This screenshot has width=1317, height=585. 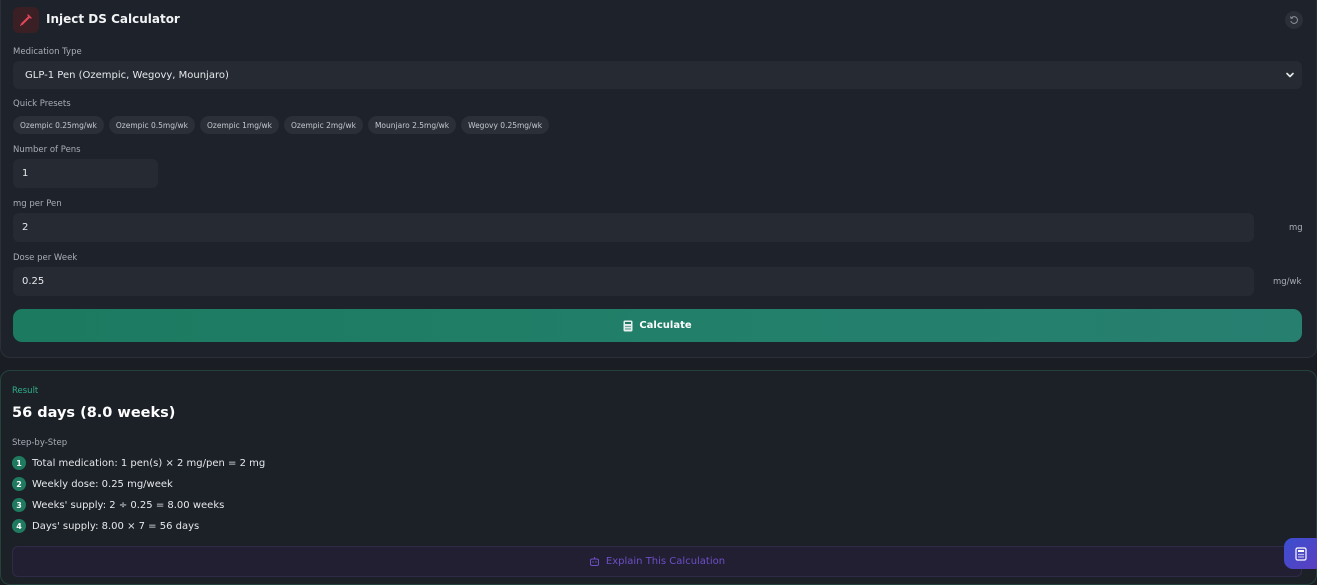 I want to click on step-number: 3, so click(x=19, y=505).